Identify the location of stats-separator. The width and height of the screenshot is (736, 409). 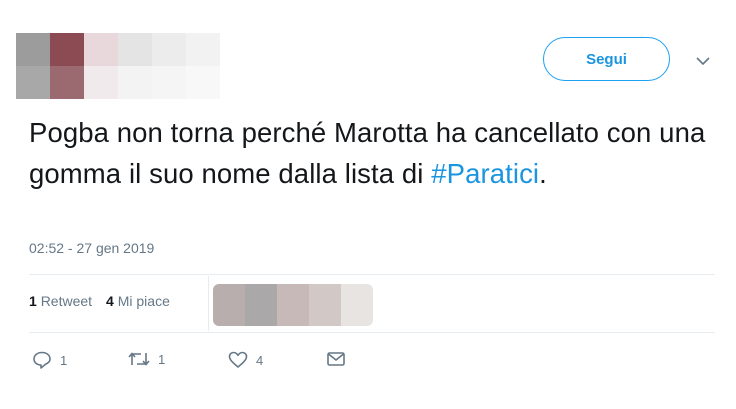
(208, 303).